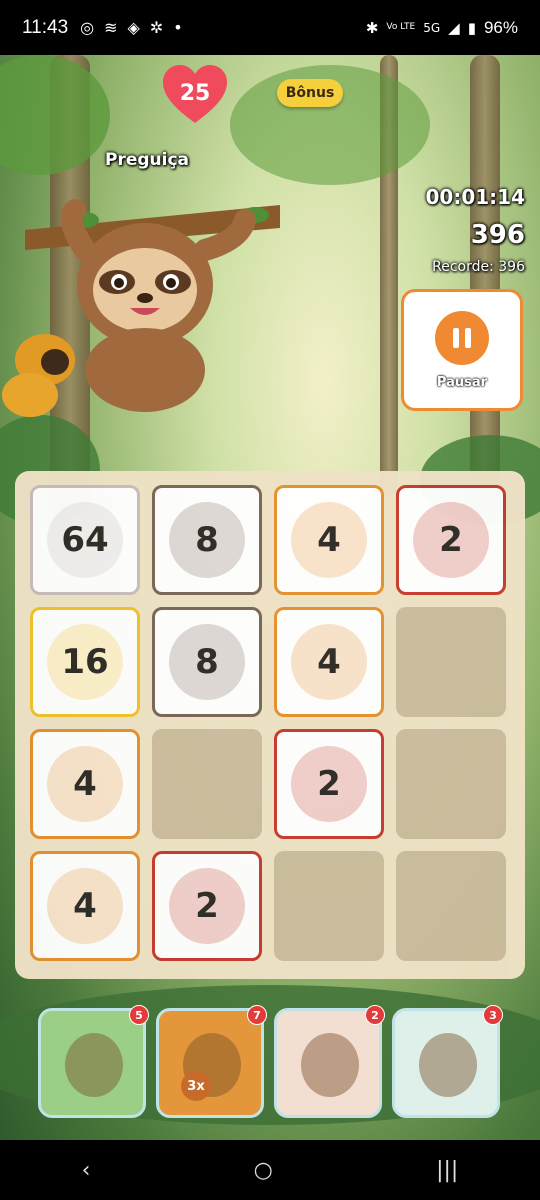  I want to click on settings-icon: ✲, so click(156, 27).